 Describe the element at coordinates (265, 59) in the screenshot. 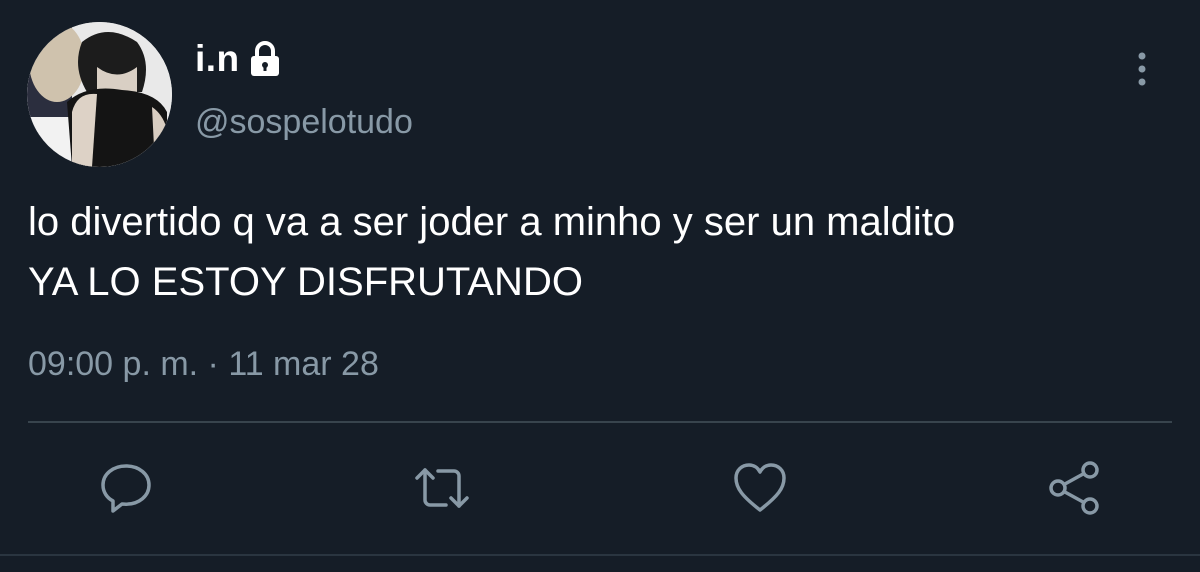

I see `lock-icon` at that location.